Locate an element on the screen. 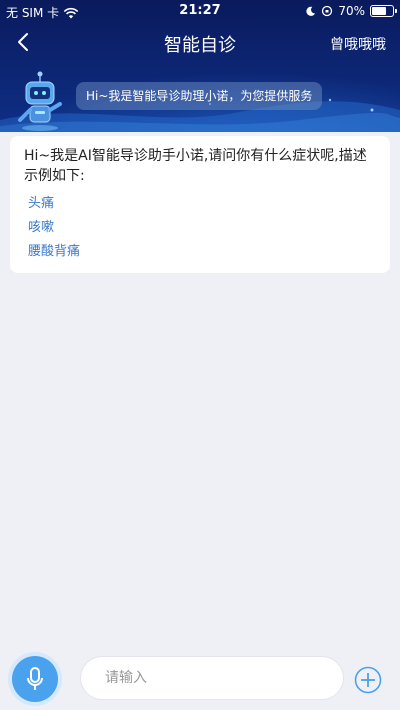  voice-input-button is located at coordinates (35, 679).